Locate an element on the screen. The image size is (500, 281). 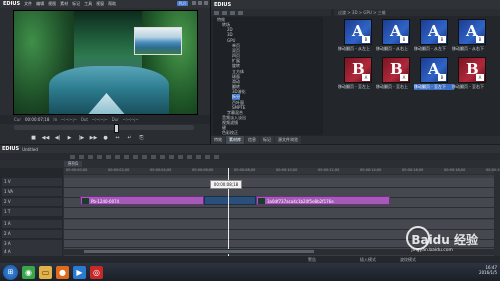
new-sequence-icon is located at coordinates (72, 156).